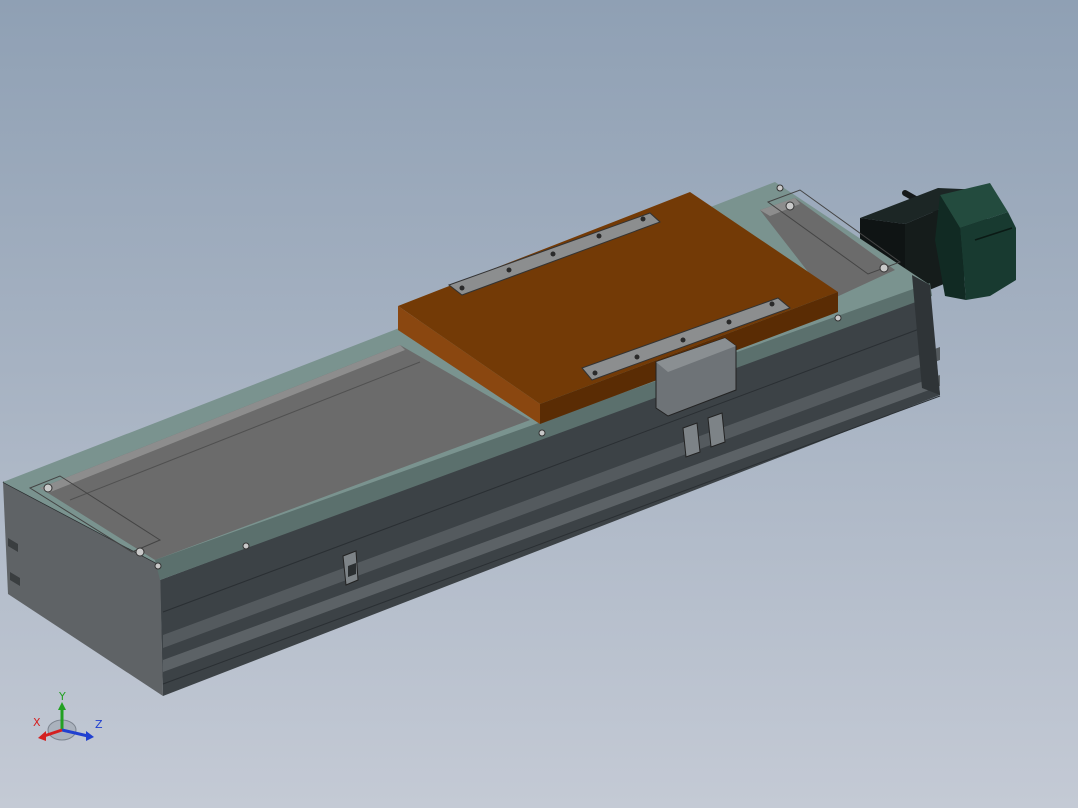 This screenshot has width=1078, height=808. Describe the element at coordinates (62, 696) in the screenshot. I see `triad-y-label: Y` at that location.